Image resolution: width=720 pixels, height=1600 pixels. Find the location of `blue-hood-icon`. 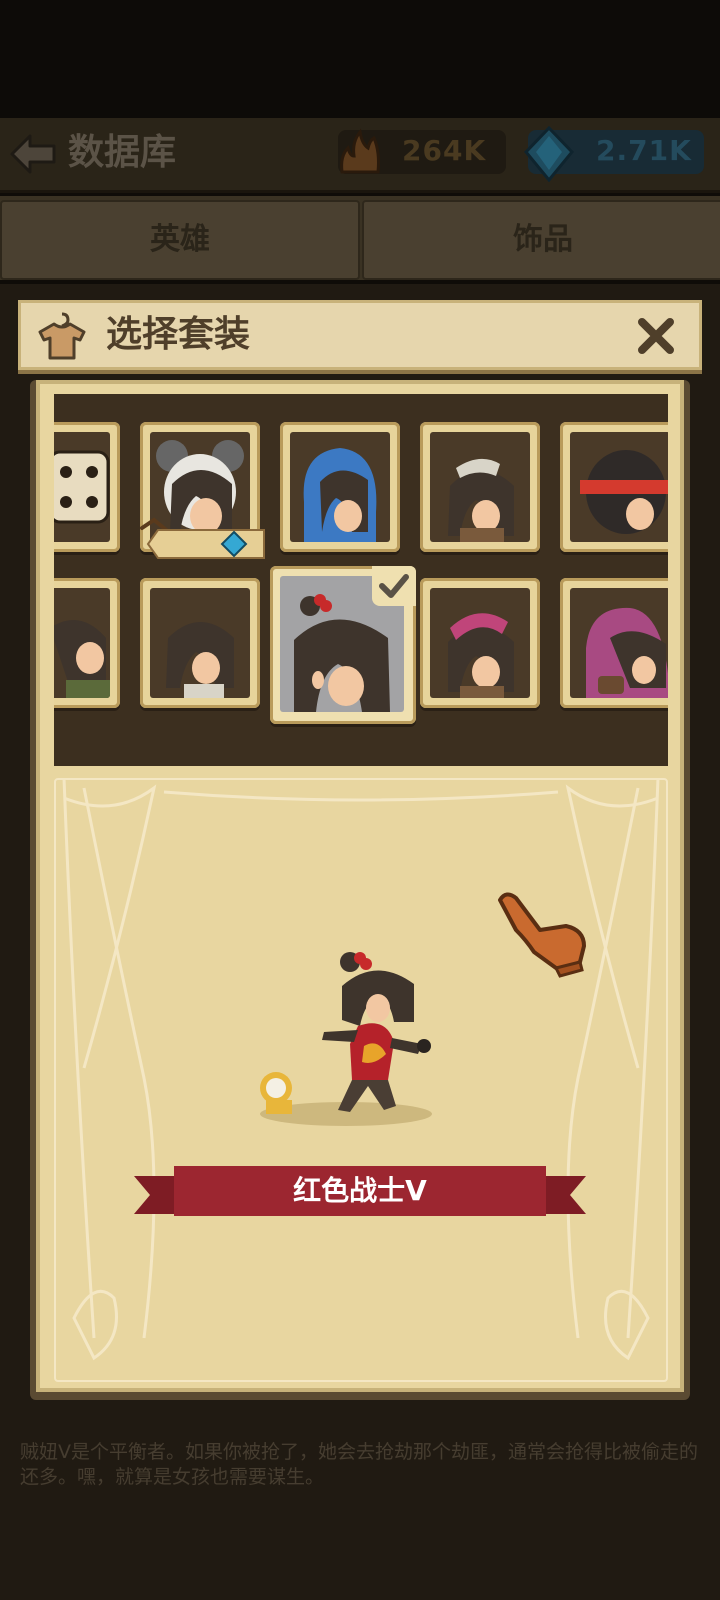

blue-hood-icon is located at coordinates (340, 495).